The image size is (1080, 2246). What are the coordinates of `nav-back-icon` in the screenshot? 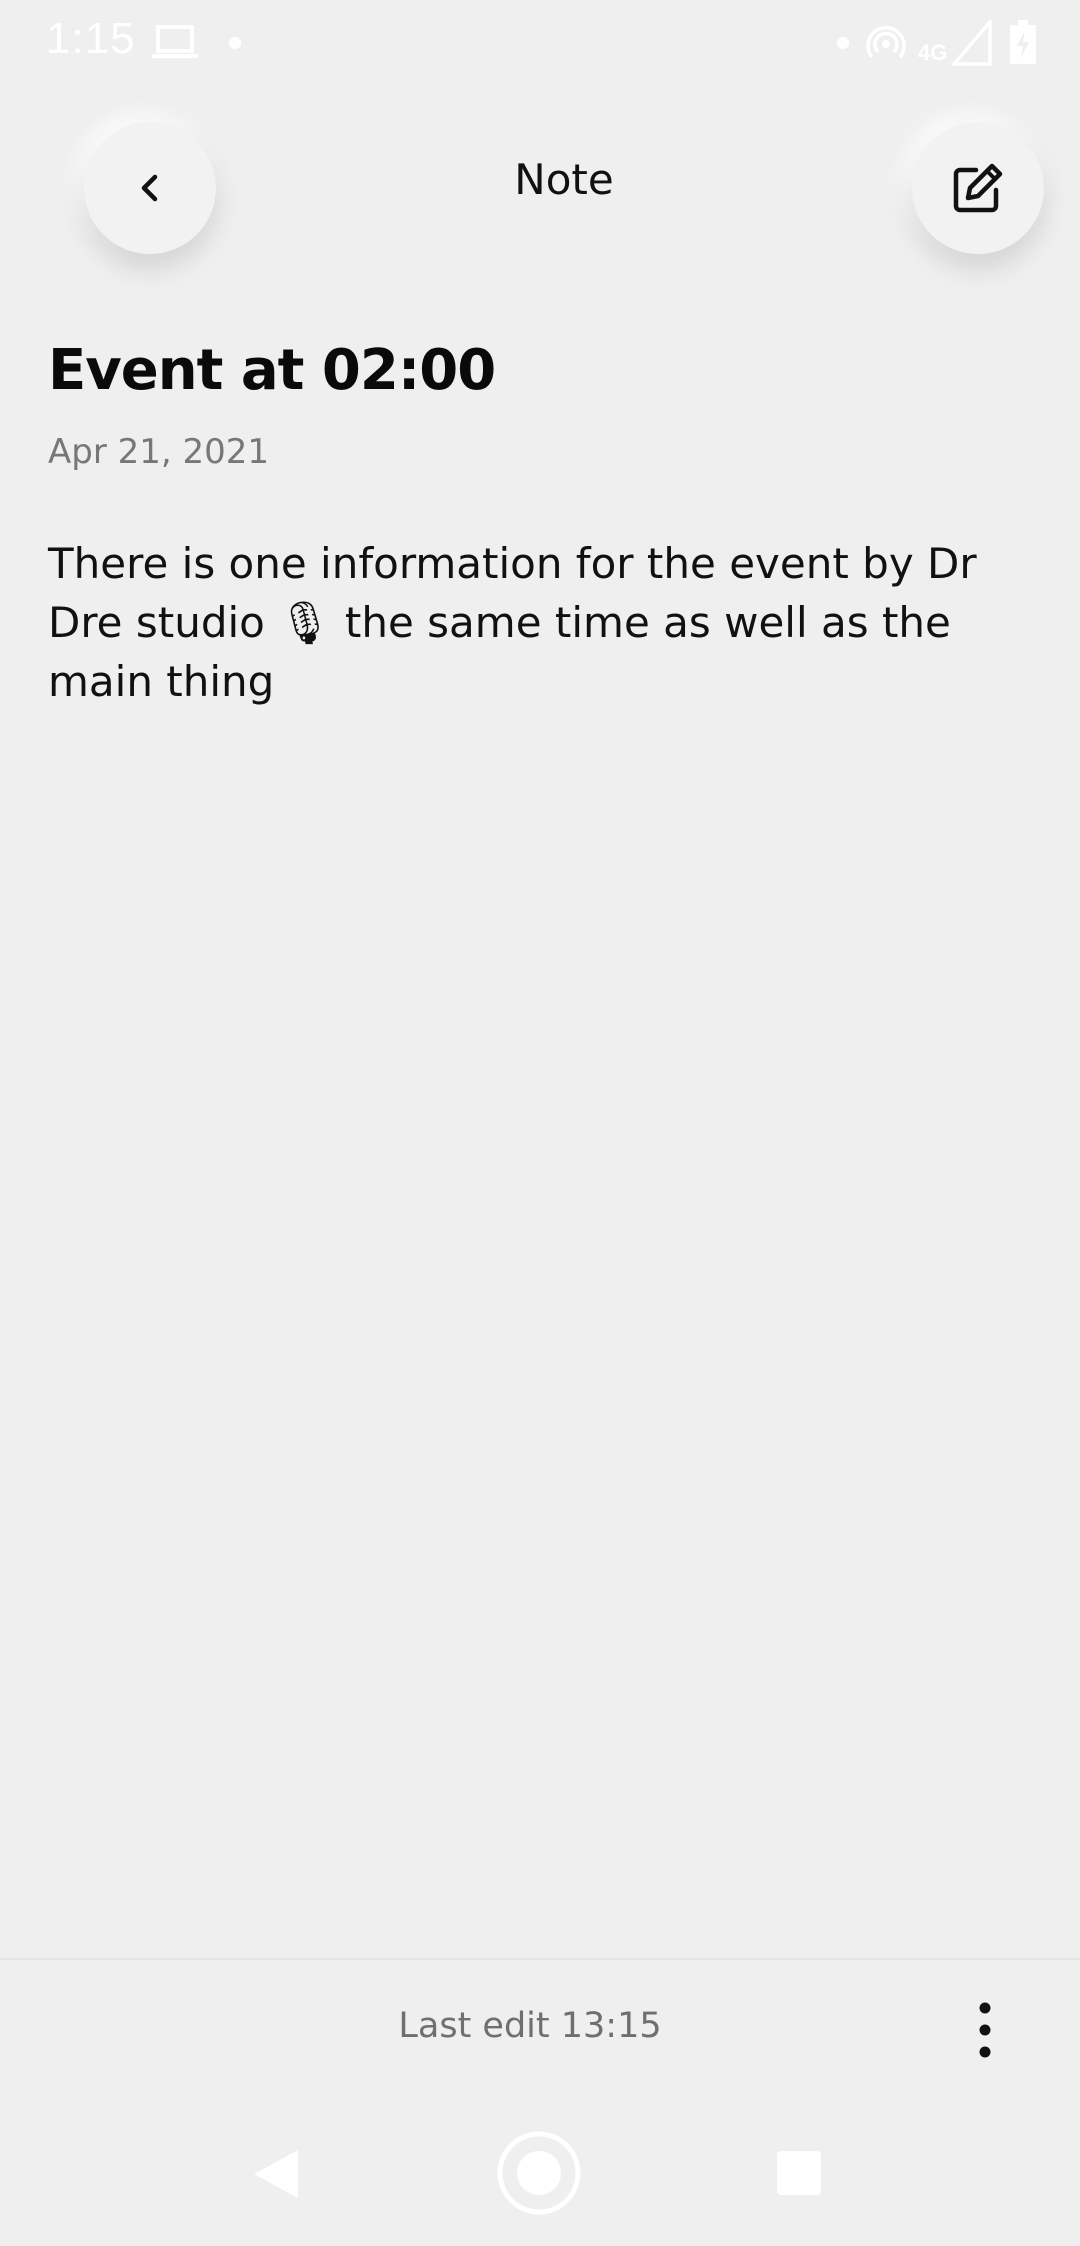 It's located at (276, 2174).